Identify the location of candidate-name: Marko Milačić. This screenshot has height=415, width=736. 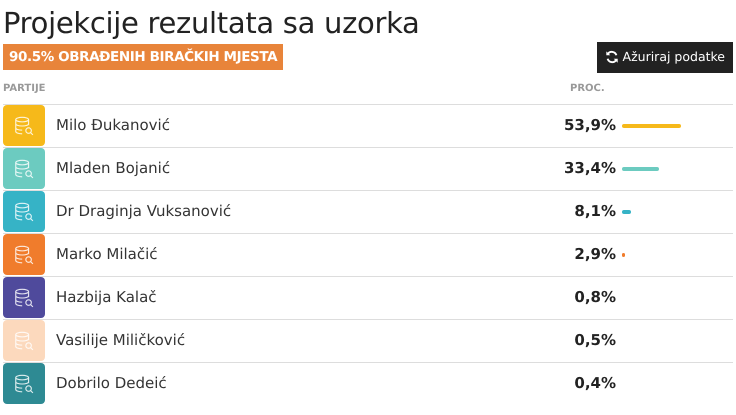
(107, 255).